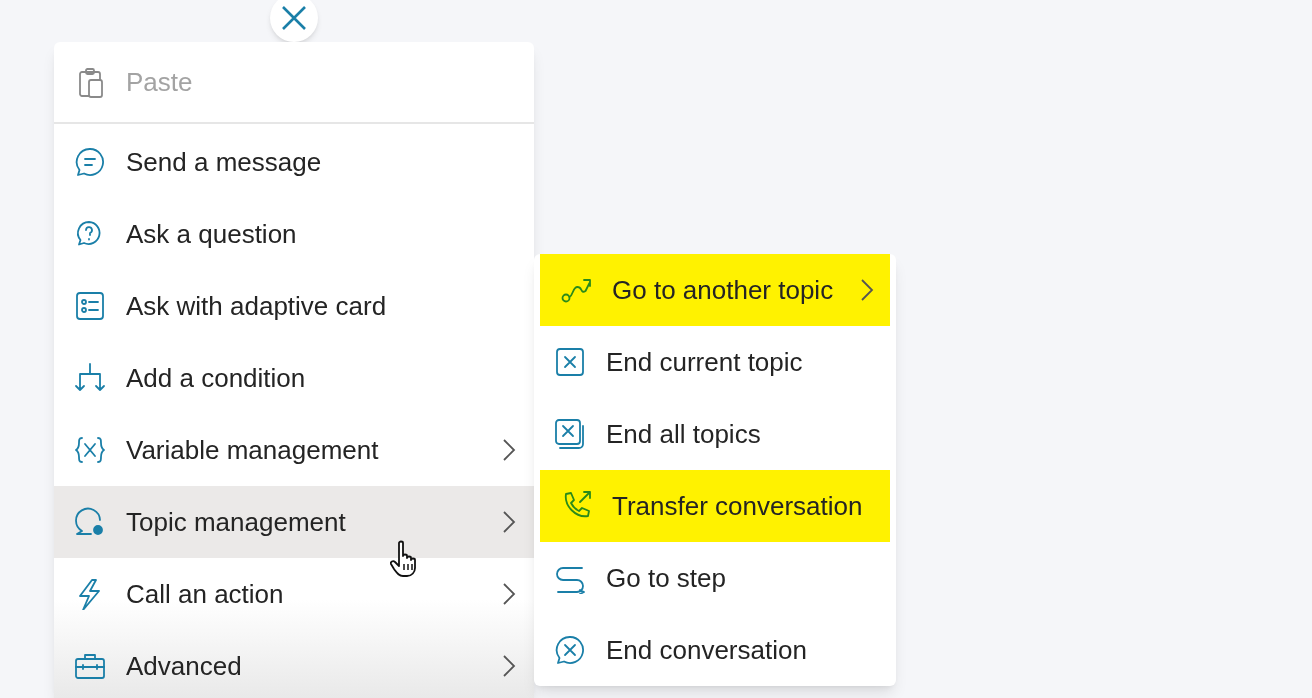 The width and height of the screenshot is (1312, 698). Describe the element at coordinates (715, 362) in the screenshot. I see `submenu-item: End current topic` at that location.